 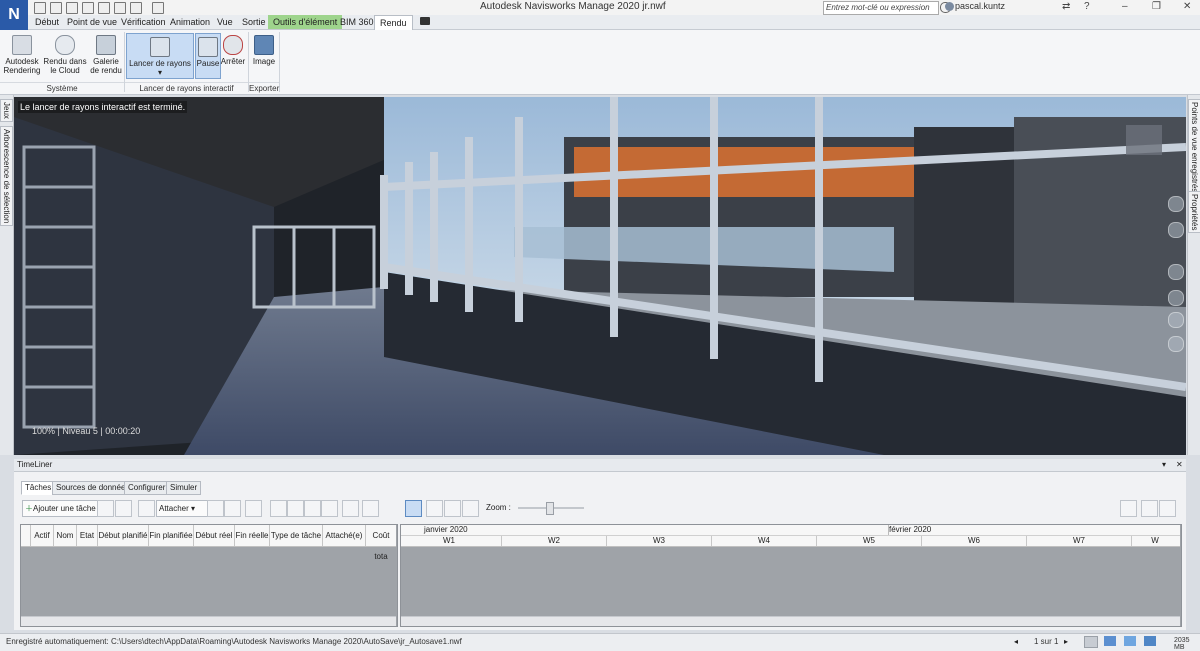 What do you see at coordinates (104, 8) in the screenshot?
I see `print-icon` at bounding box center [104, 8].